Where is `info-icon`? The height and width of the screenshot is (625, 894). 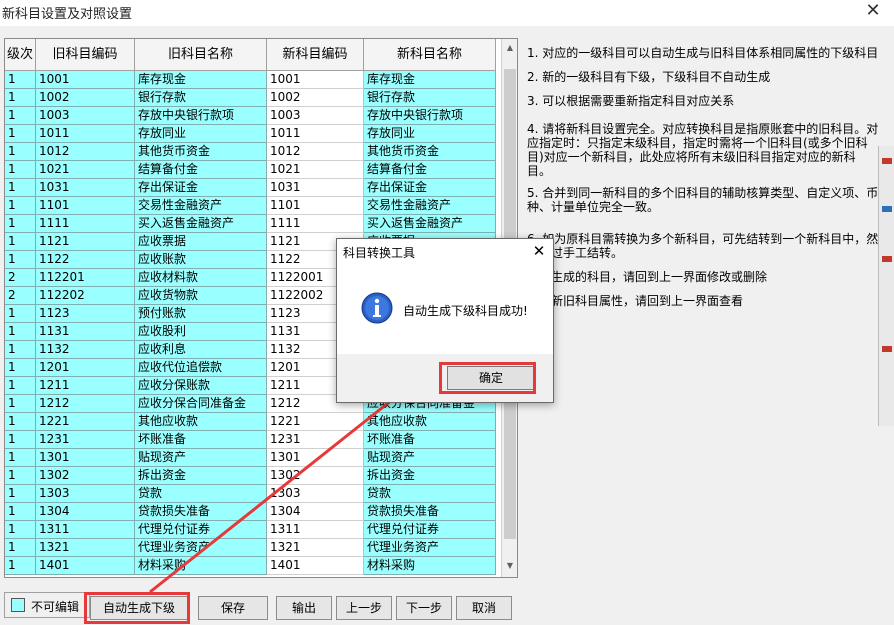
info-icon is located at coordinates (377, 308).